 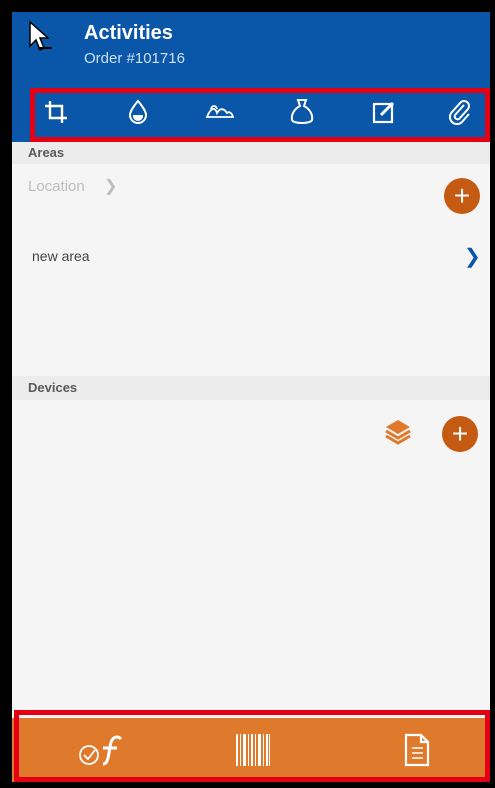 What do you see at coordinates (398, 432) in the screenshot?
I see `layers-icon` at bounding box center [398, 432].